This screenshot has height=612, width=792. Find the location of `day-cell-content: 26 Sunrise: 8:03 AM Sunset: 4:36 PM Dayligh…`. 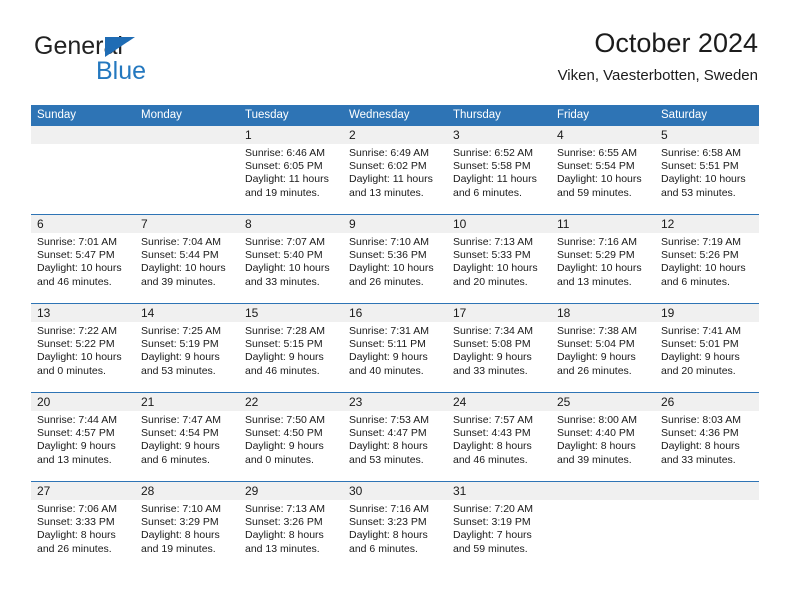

day-cell-content: 26 Sunrise: 8:03 AM Sunset: 4:36 PM Dayligh… is located at coordinates (707, 437).